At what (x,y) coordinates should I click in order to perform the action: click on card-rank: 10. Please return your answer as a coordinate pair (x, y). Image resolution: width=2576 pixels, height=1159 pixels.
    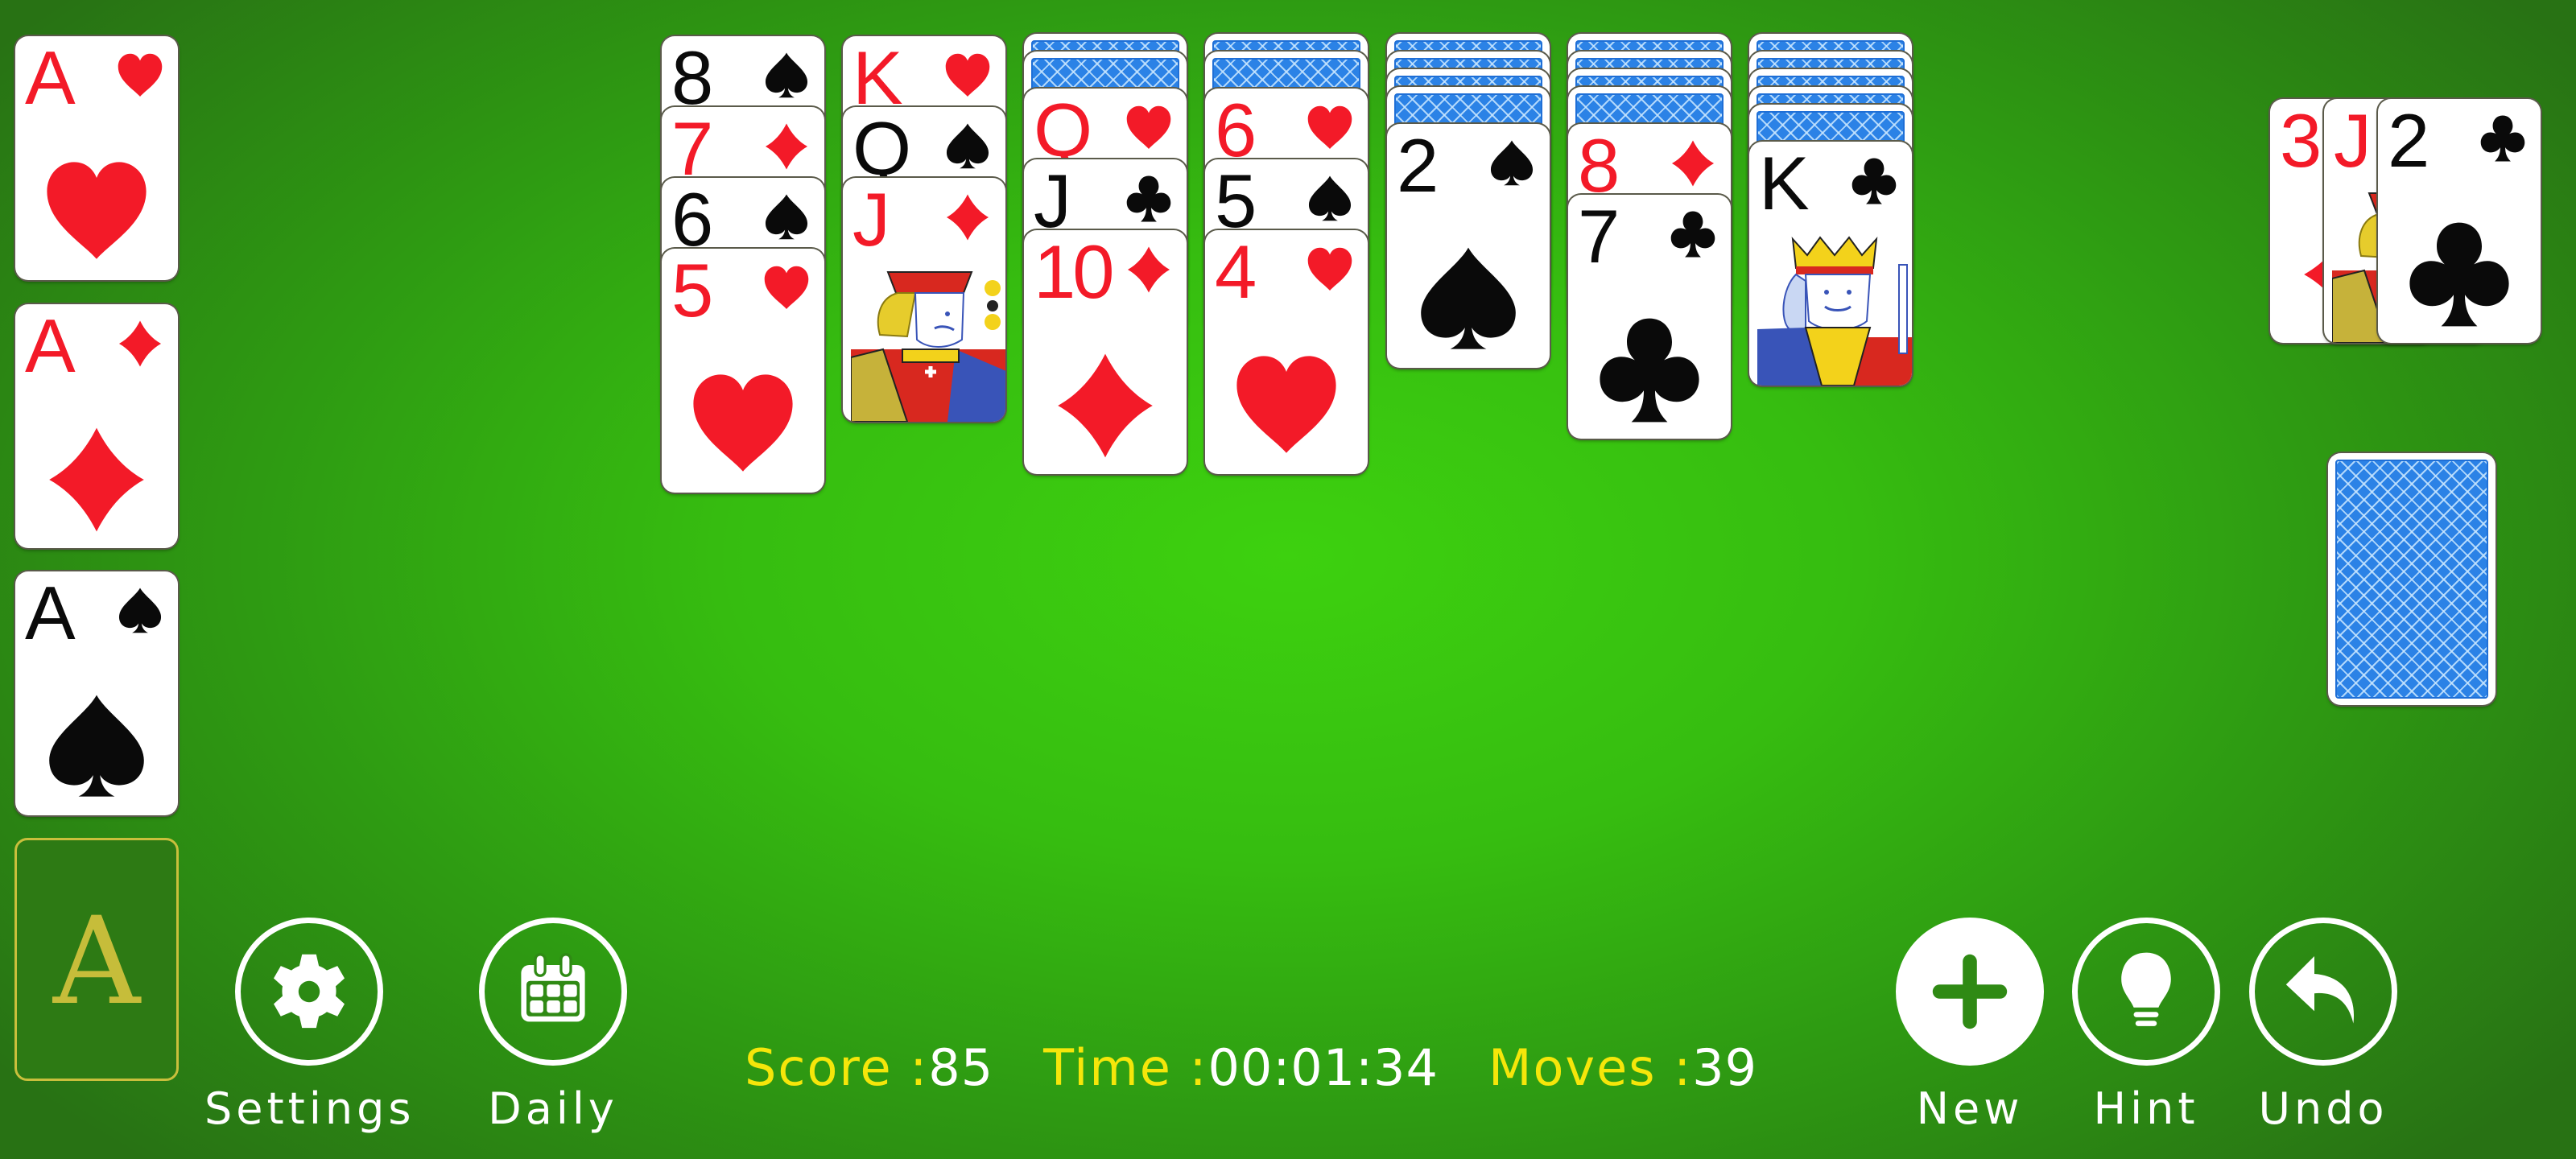
    Looking at the image, I should click on (1074, 272).